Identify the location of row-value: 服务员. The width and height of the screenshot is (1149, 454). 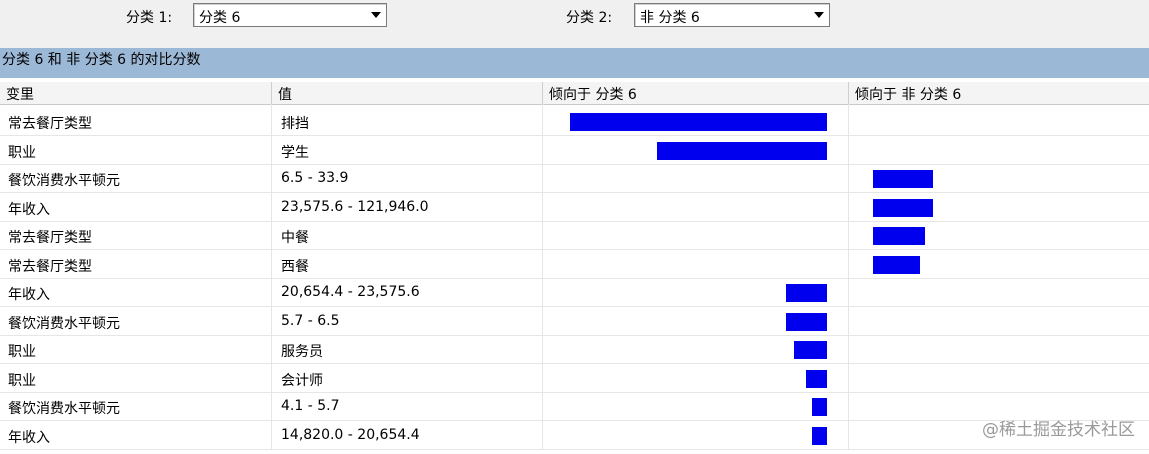
(302, 352).